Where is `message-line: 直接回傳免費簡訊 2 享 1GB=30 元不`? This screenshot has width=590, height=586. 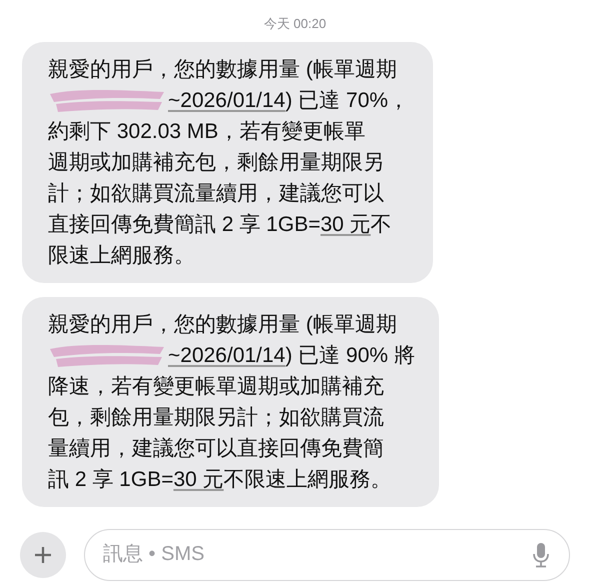
message-line: 直接回傳免費簡訊 2 享 1GB=30 元不 is located at coordinates (220, 225).